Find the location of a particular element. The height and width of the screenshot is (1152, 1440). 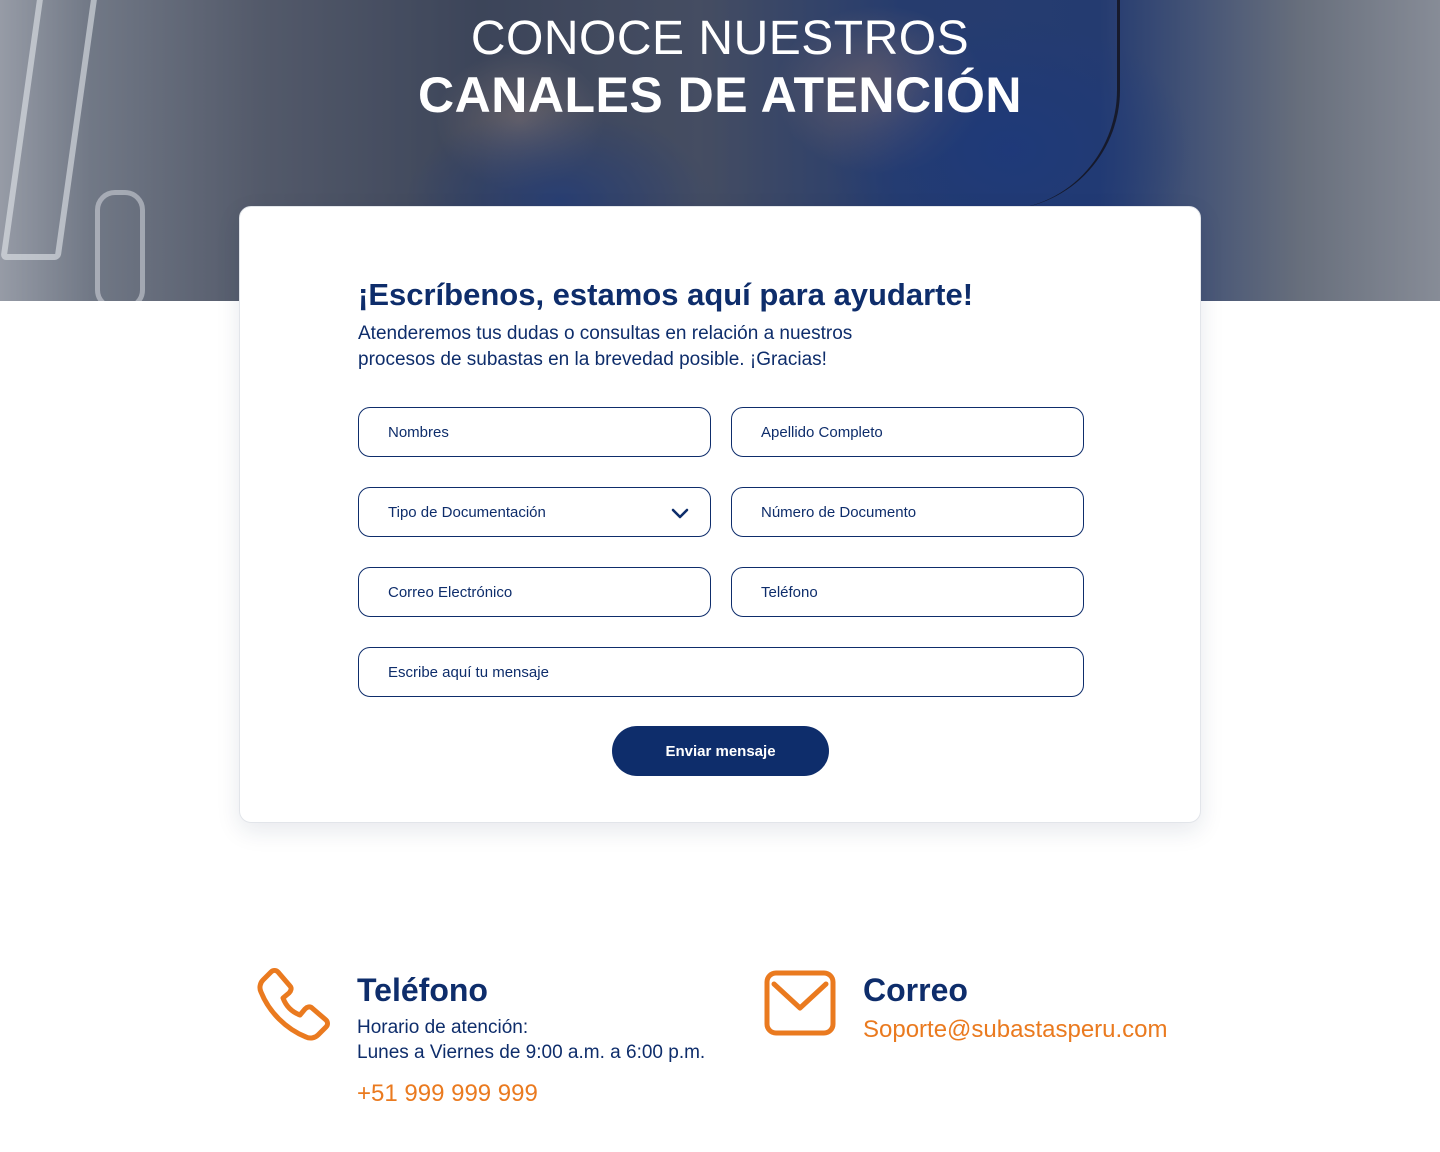

form-title: ¡Escríbenos, estamos aquí para ayudarte! is located at coordinates (666, 294).